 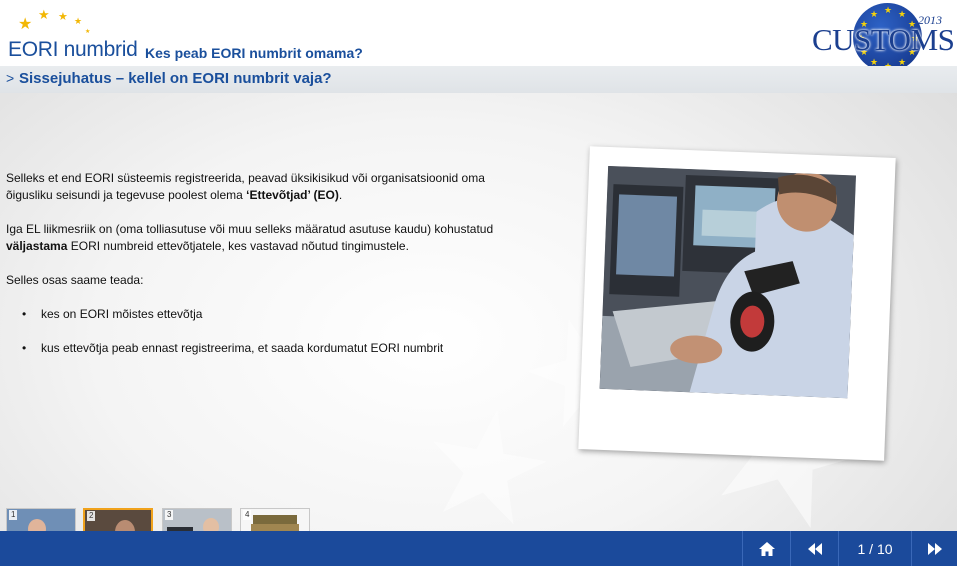 What do you see at coordinates (73, 49) in the screenshot?
I see `module-title: EORI numbrid` at bounding box center [73, 49].